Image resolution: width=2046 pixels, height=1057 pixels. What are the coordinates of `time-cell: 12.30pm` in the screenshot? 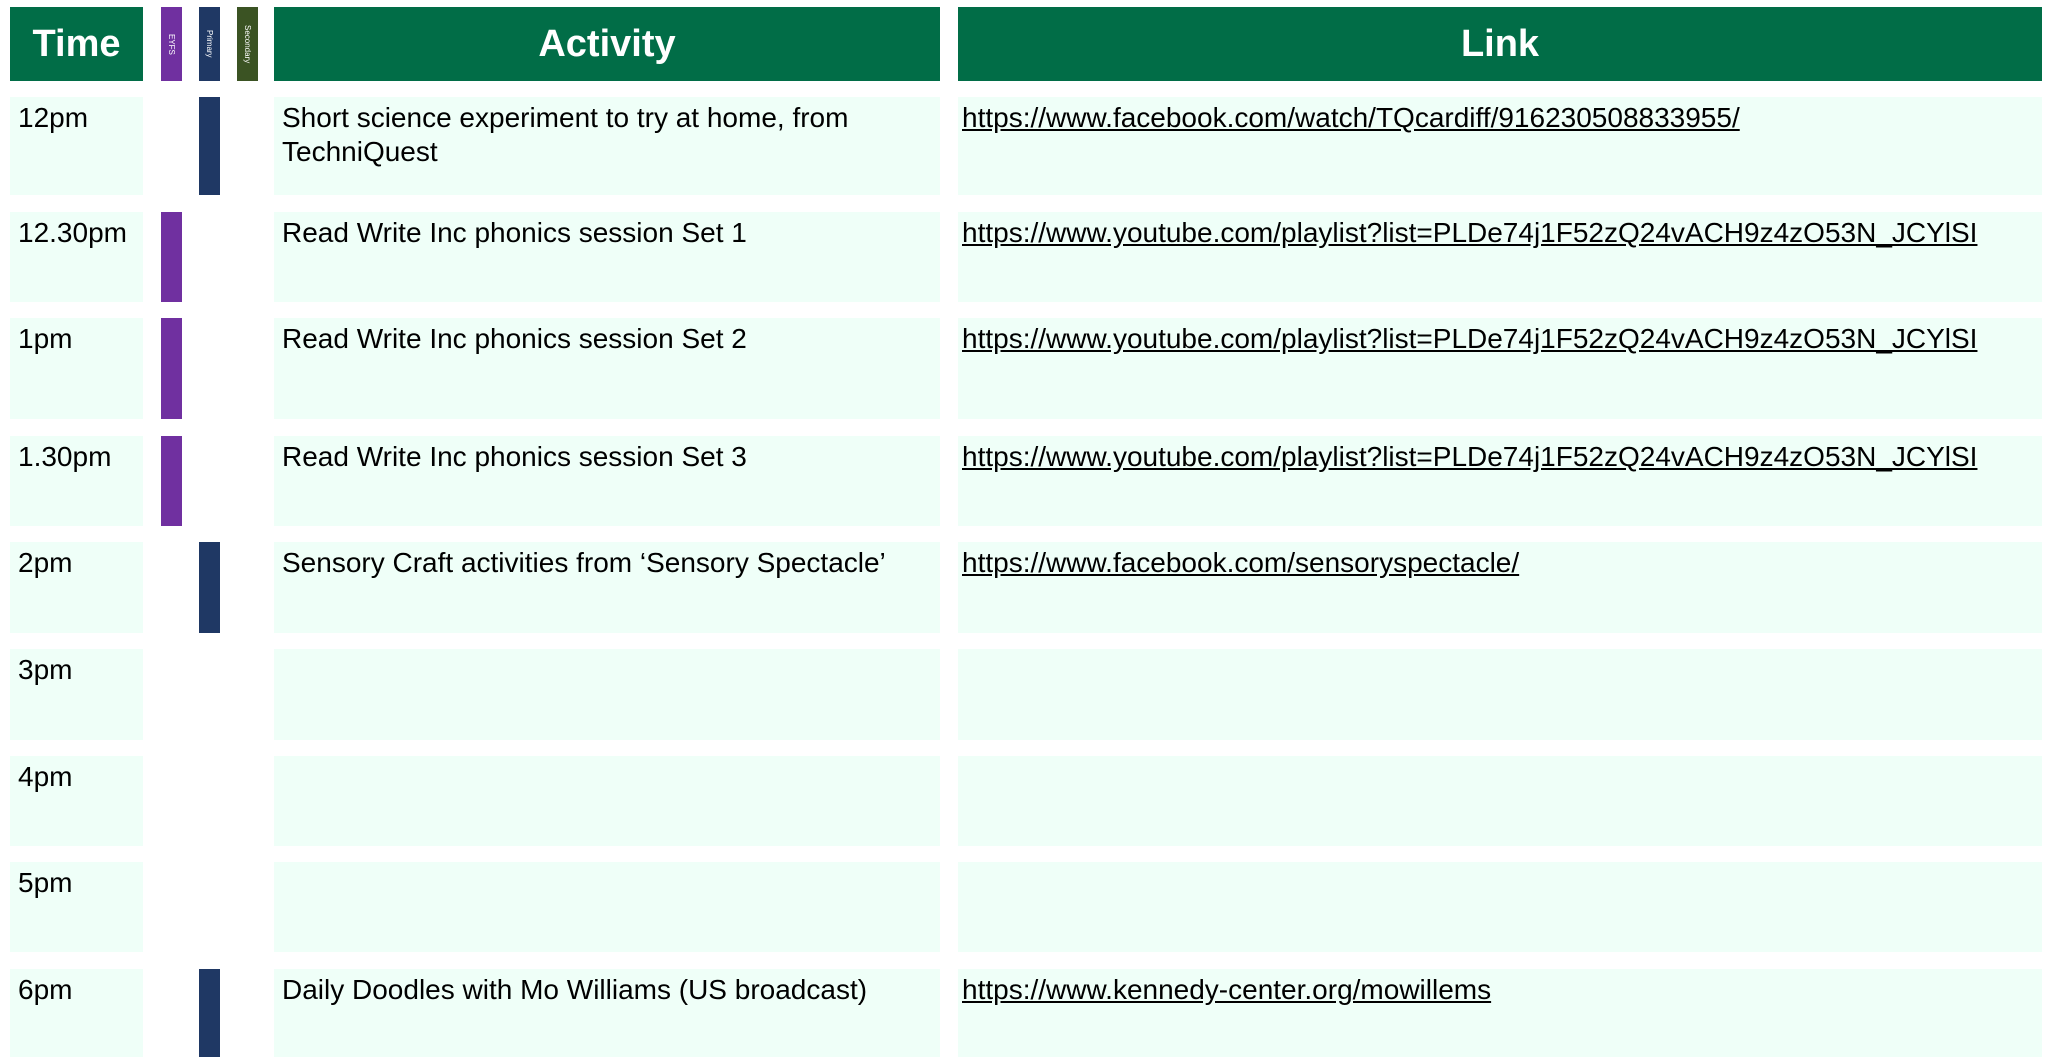 It's located at (76, 257).